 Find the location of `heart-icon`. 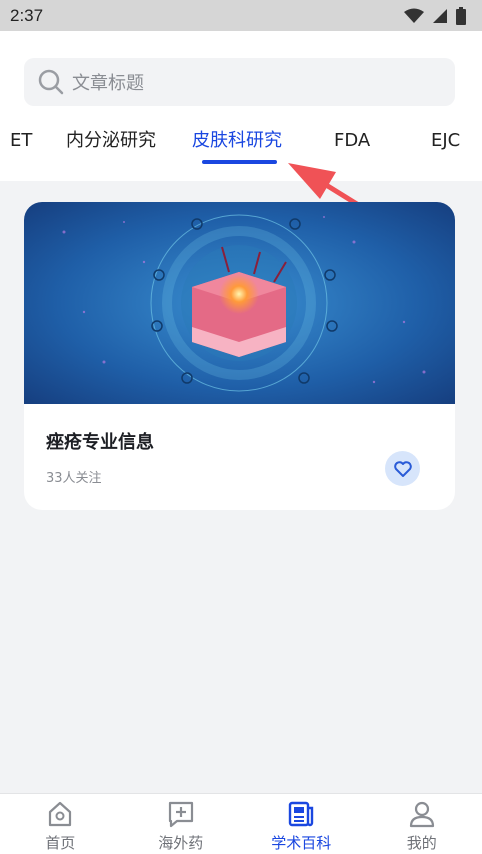

heart-icon is located at coordinates (402, 468).